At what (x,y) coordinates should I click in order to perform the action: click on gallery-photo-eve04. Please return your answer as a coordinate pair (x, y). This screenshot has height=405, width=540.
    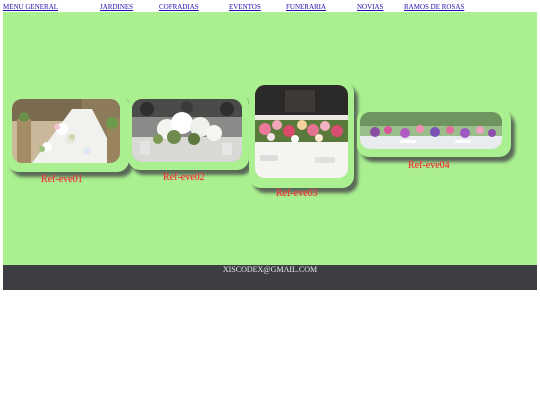
    Looking at the image, I should click on (431, 130).